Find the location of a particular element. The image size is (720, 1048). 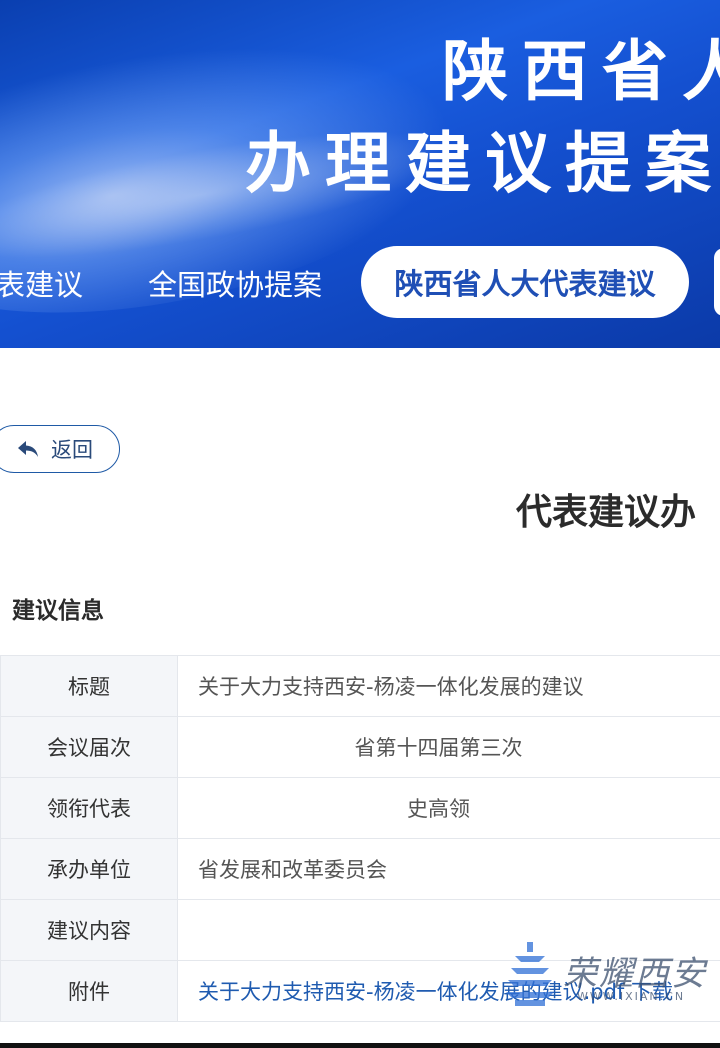

tab-shaanxi-npc-suggestions: 陕西省人大代表建议 is located at coordinates (525, 282).